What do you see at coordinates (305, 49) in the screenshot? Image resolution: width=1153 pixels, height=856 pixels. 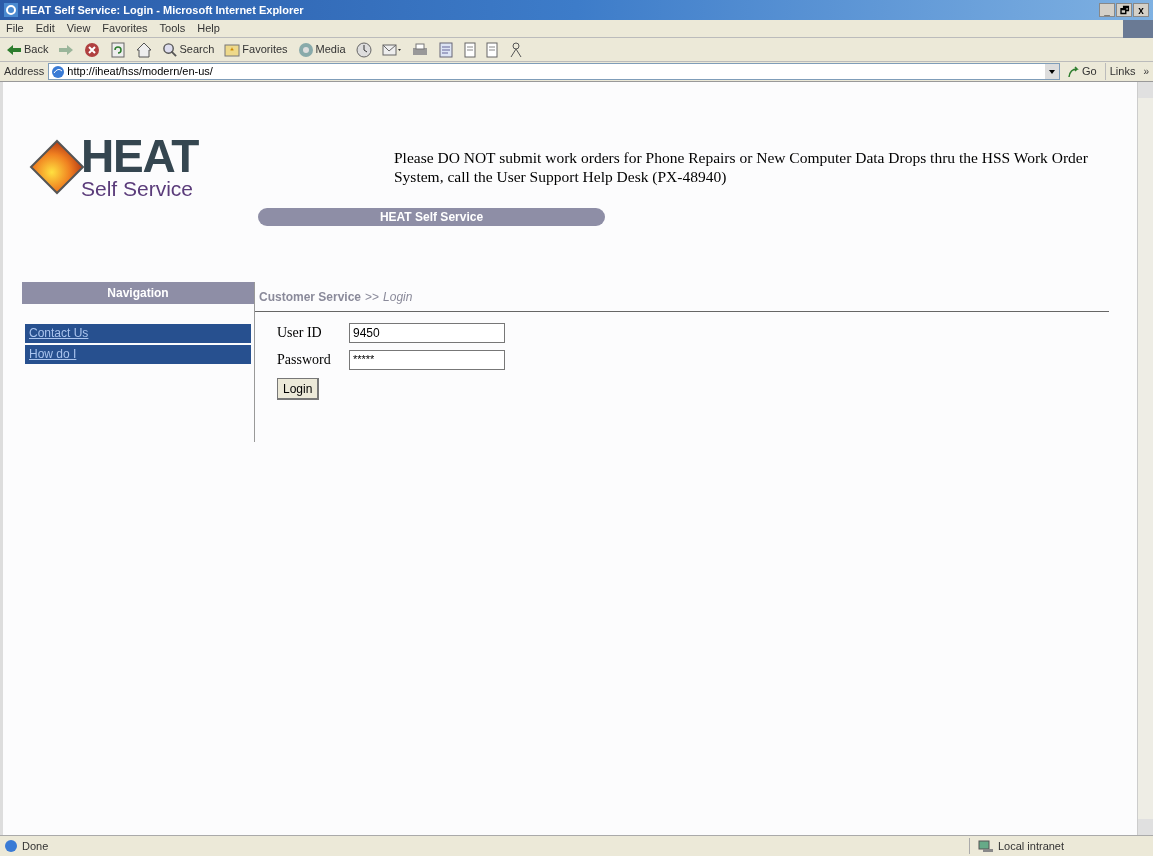 I see `media-icon` at bounding box center [305, 49].